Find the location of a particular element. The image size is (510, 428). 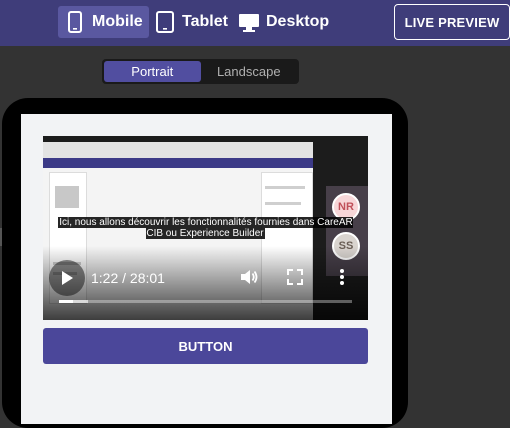

mobile-icon is located at coordinates (75, 22).